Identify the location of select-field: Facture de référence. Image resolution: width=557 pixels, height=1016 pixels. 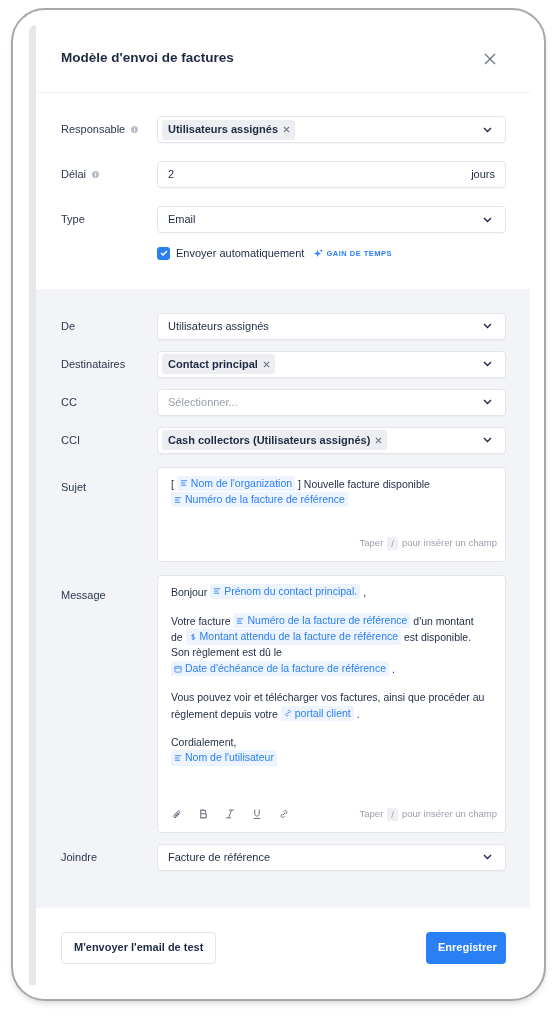
(331, 857).